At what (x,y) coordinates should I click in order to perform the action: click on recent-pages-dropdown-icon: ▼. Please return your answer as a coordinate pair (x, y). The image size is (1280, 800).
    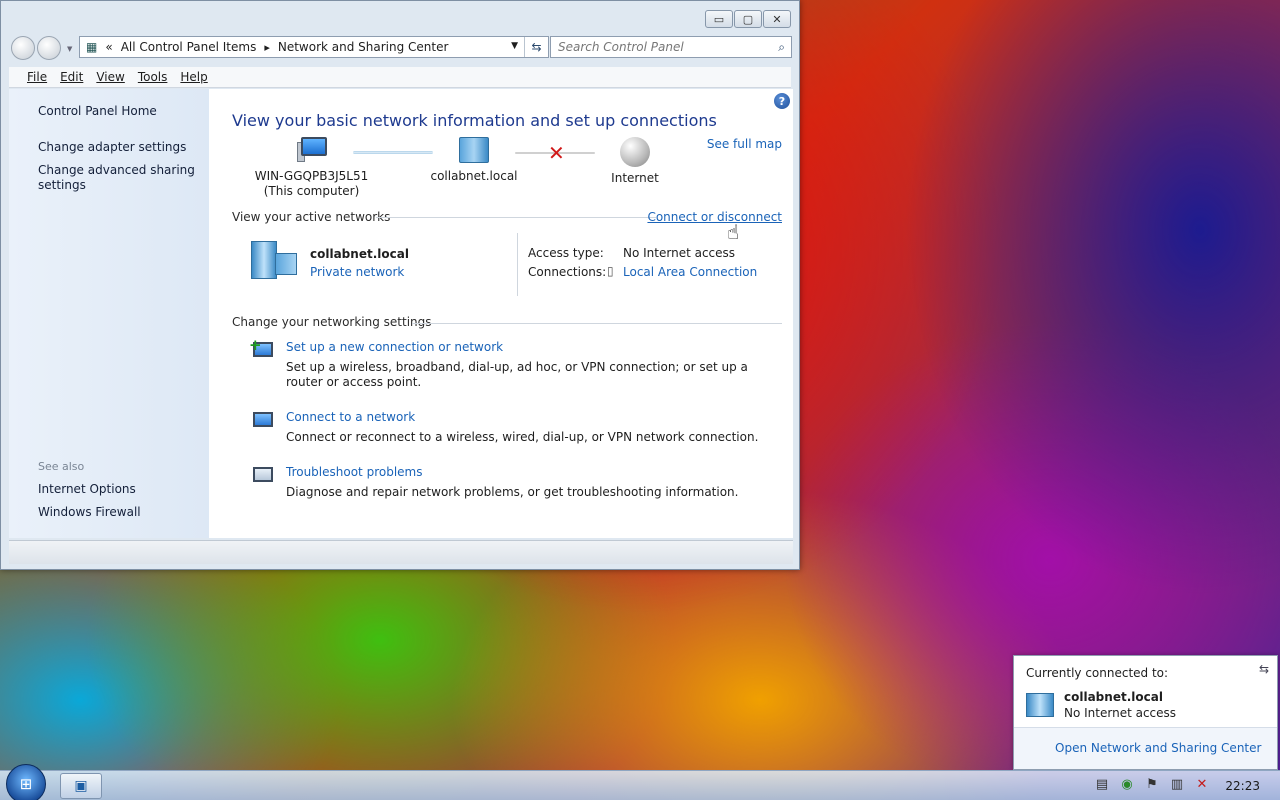
    Looking at the image, I should click on (69, 49).